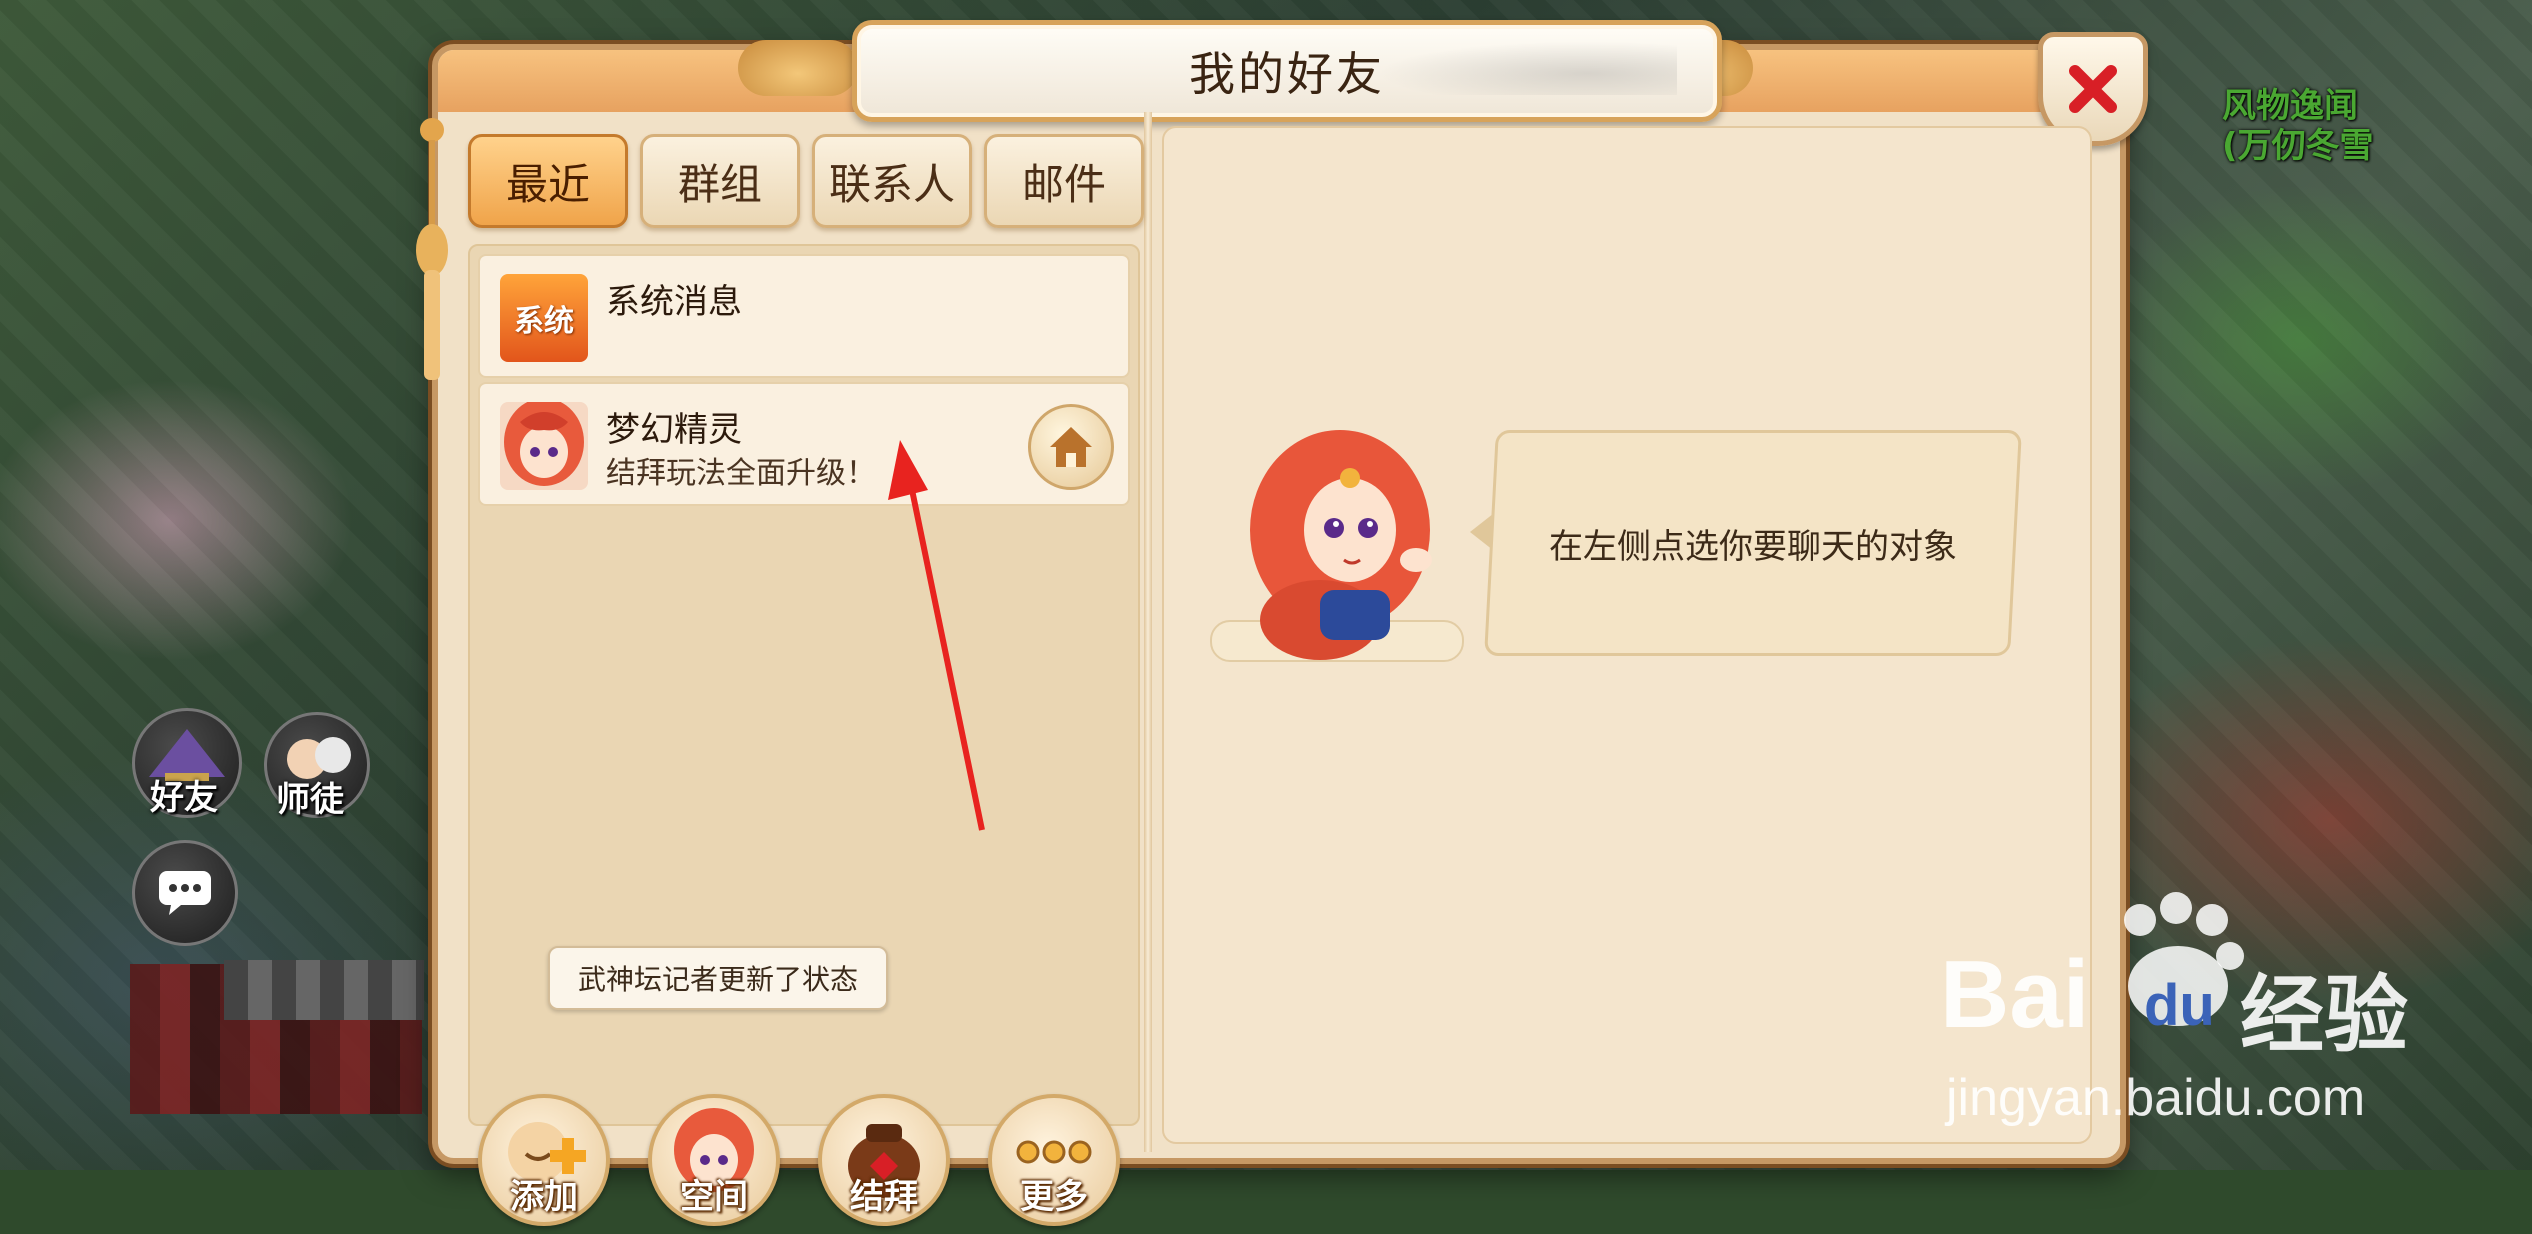 This screenshot has width=2532, height=1234. I want to click on list-item-dream-sprite: 梦幻精灵 结拜玩法全面升级！, so click(804, 444).